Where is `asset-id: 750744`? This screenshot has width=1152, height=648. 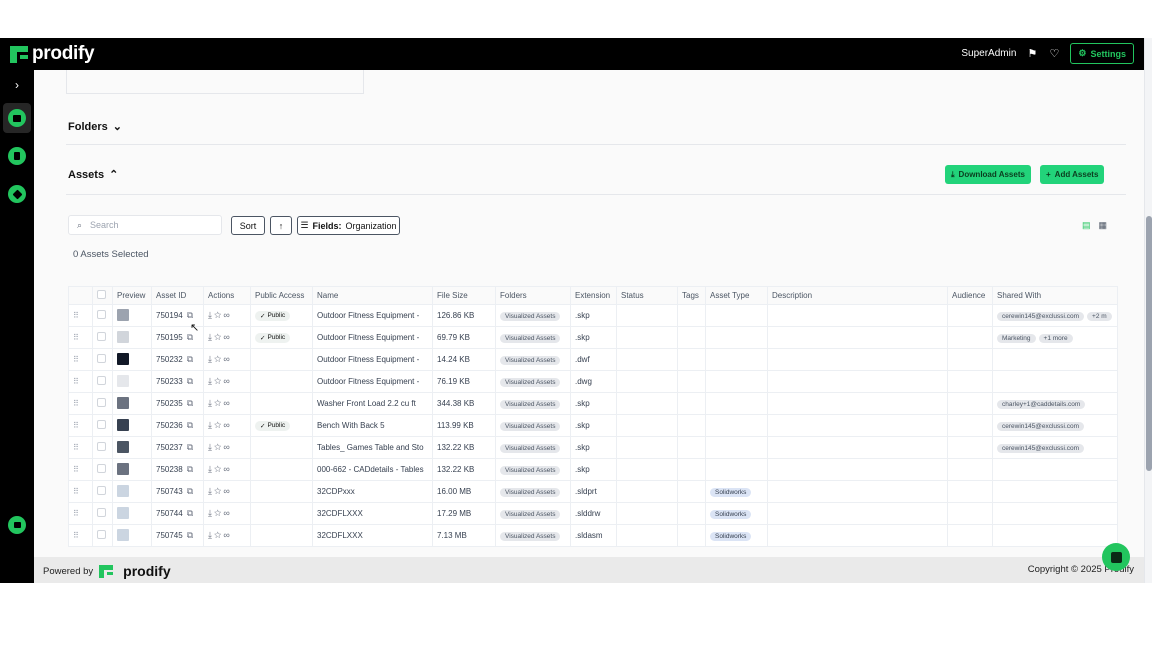
asset-id: 750744 is located at coordinates (169, 513).